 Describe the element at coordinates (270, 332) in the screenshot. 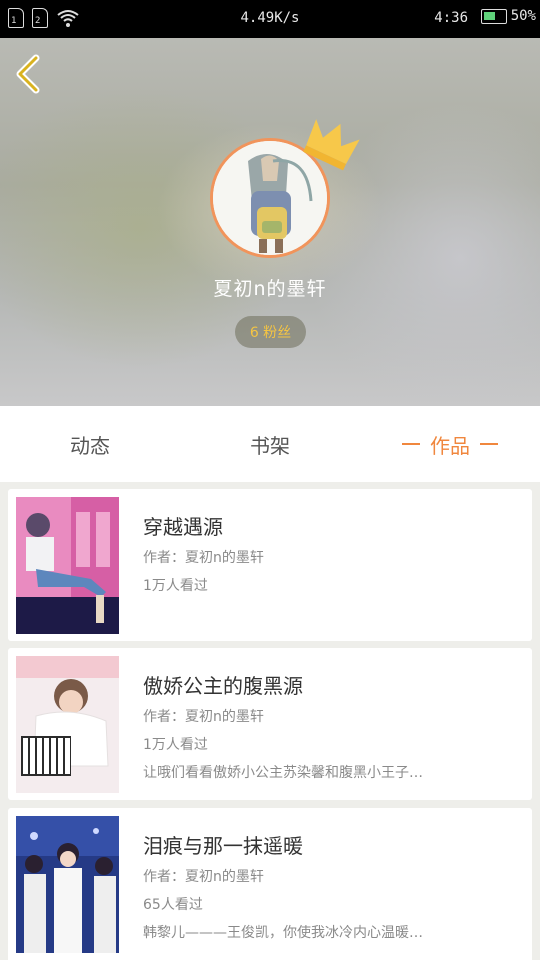

I see `fans-badge: 6 粉丝` at that location.